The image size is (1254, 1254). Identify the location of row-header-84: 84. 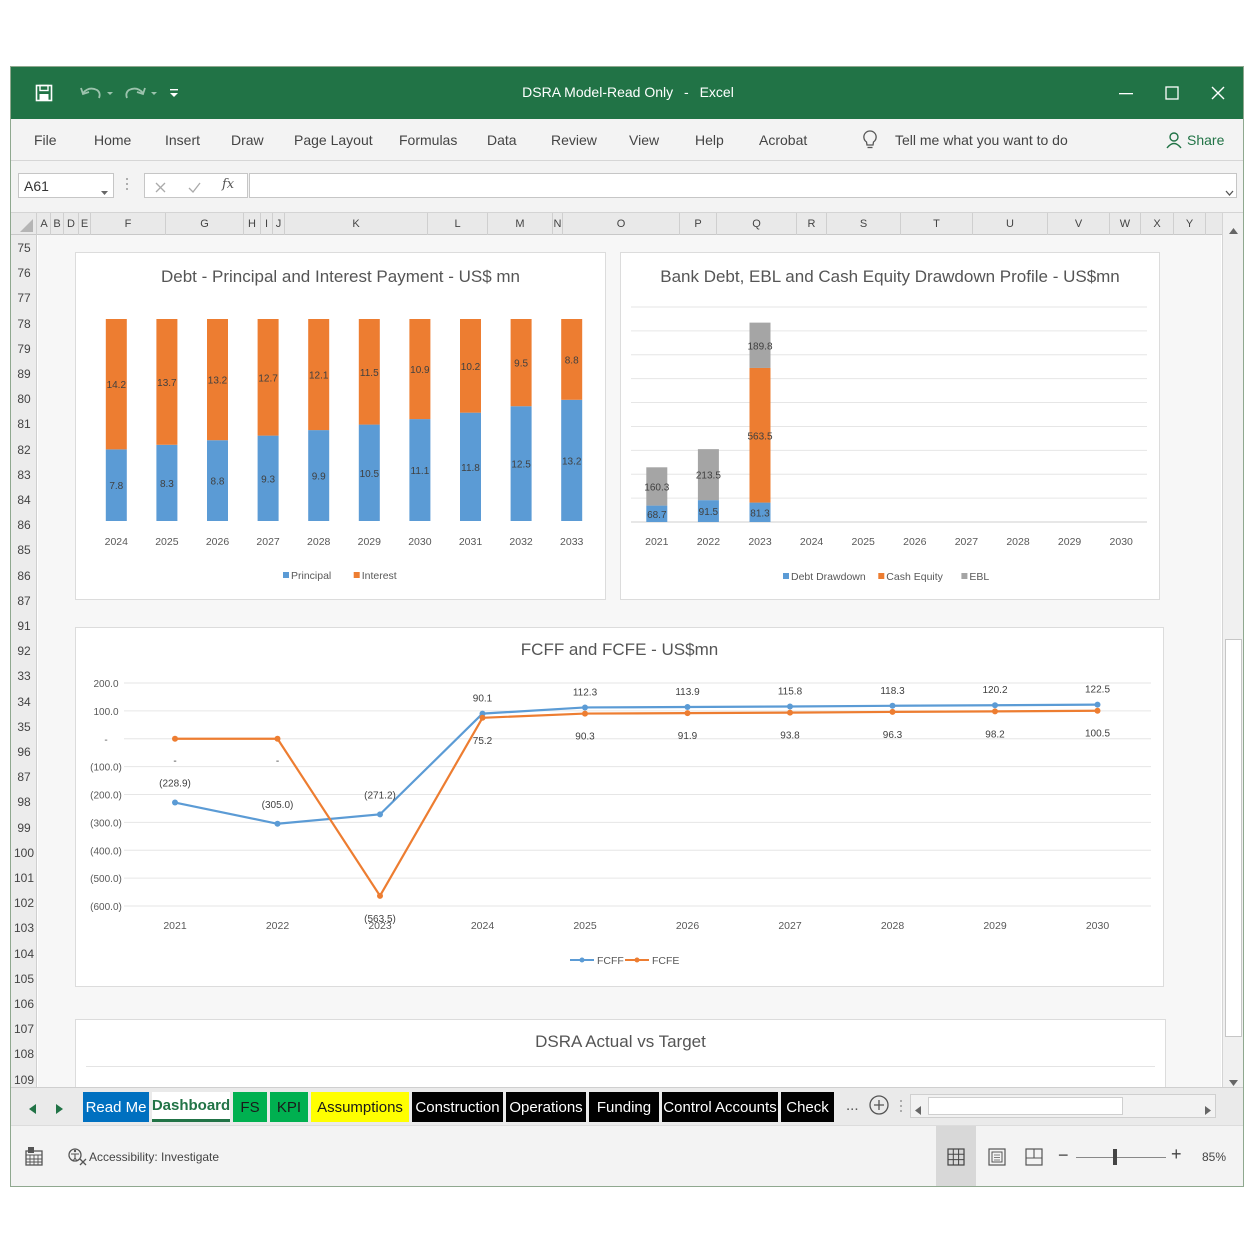
(23, 500).